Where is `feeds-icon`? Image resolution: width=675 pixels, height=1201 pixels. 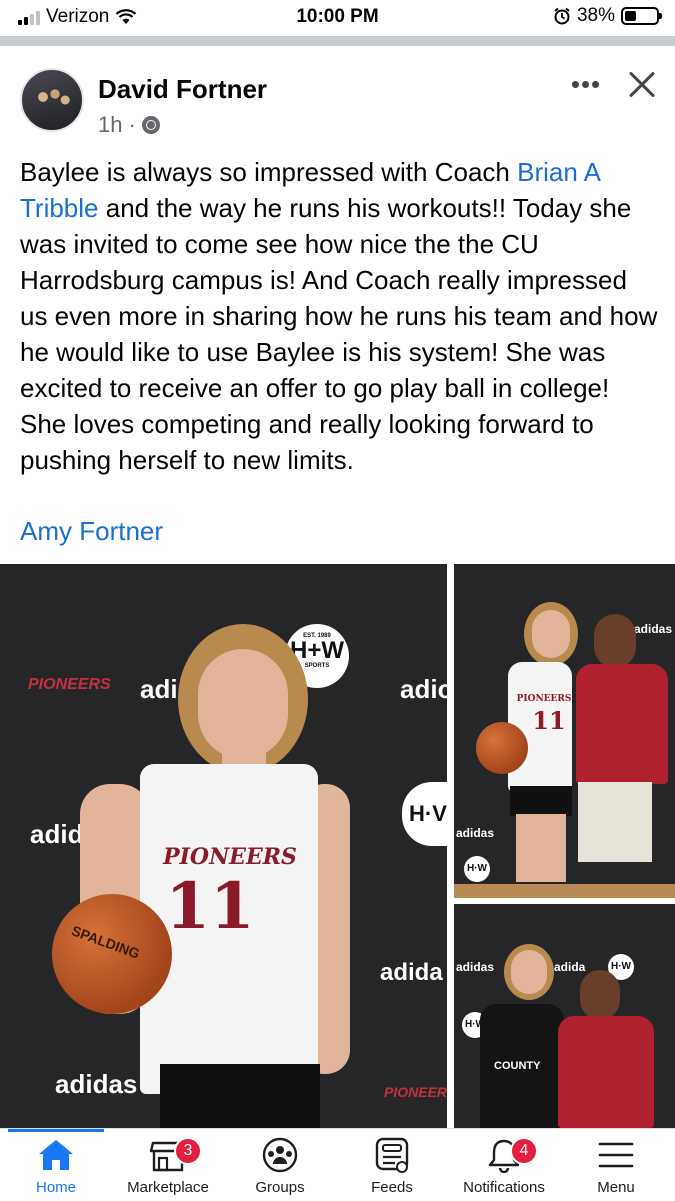
feeds-icon is located at coordinates (392, 1155).